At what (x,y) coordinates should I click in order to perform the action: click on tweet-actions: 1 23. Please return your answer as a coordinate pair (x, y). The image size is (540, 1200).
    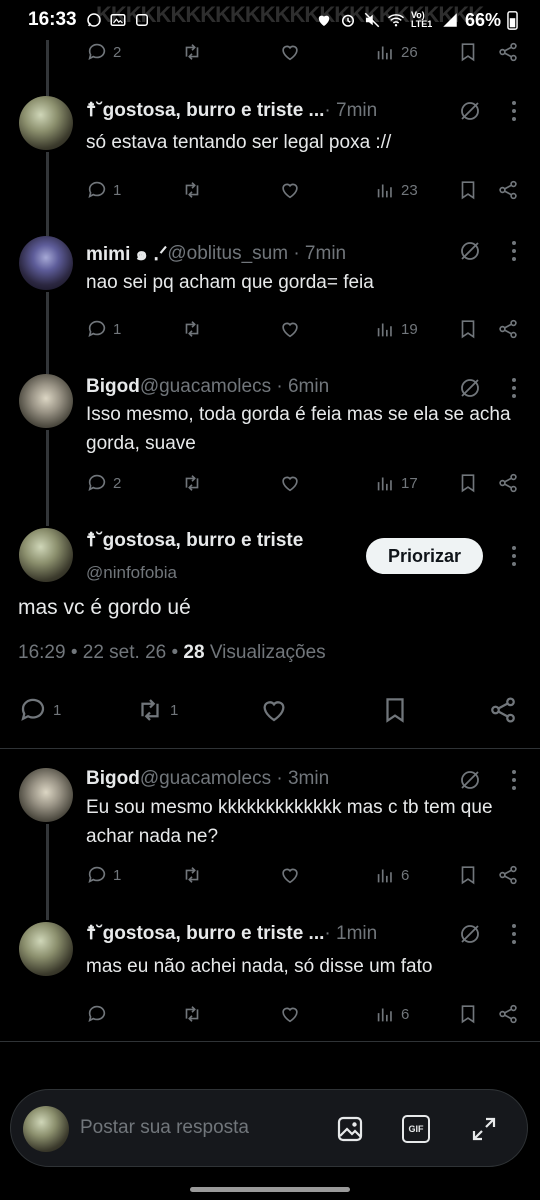
    Looking at the image, I should click on (305, 190).